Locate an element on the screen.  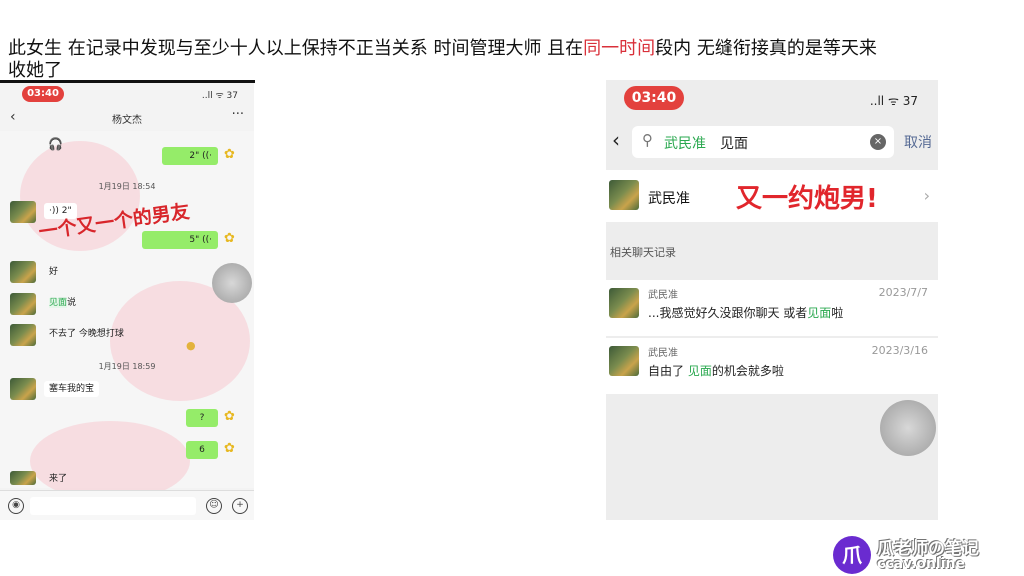
voice-message-out: 2" ((· is located at coordinates (190, 156).